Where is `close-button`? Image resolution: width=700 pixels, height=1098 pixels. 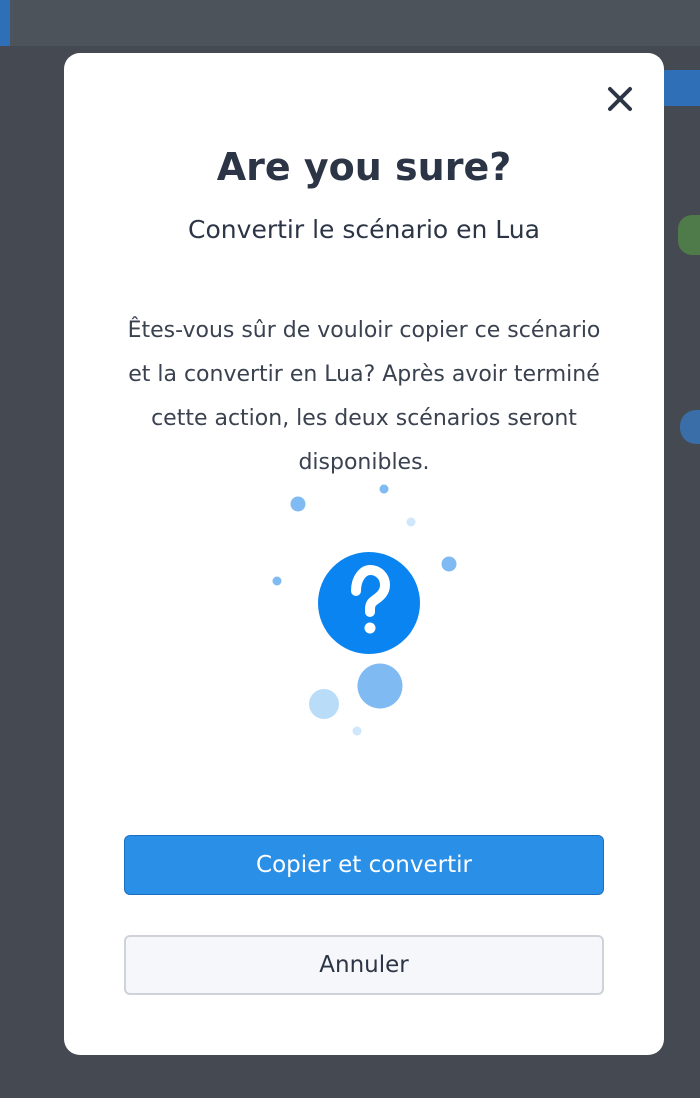
close-button is located at coordinates (620, 99).